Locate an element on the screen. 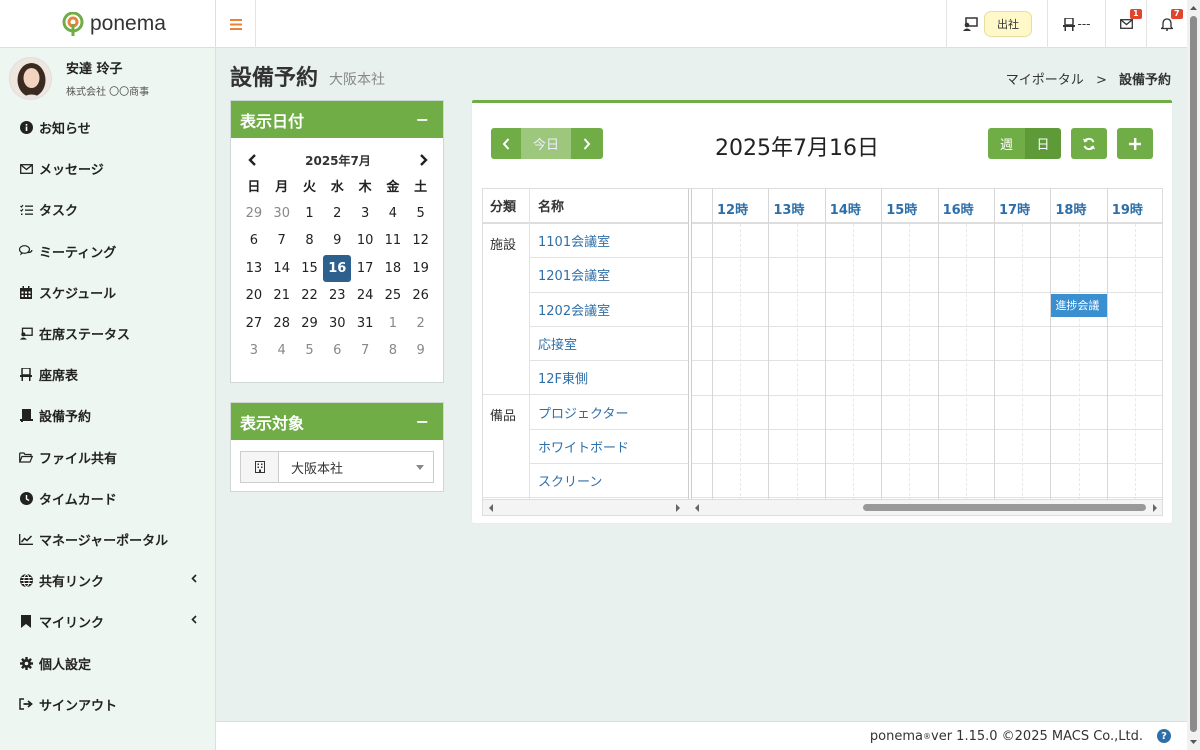 Image resolution: width=1200 pixels, height=750 pixels. sidebar-item-presence: 在席ステータス is located at coordinates (107, 333).